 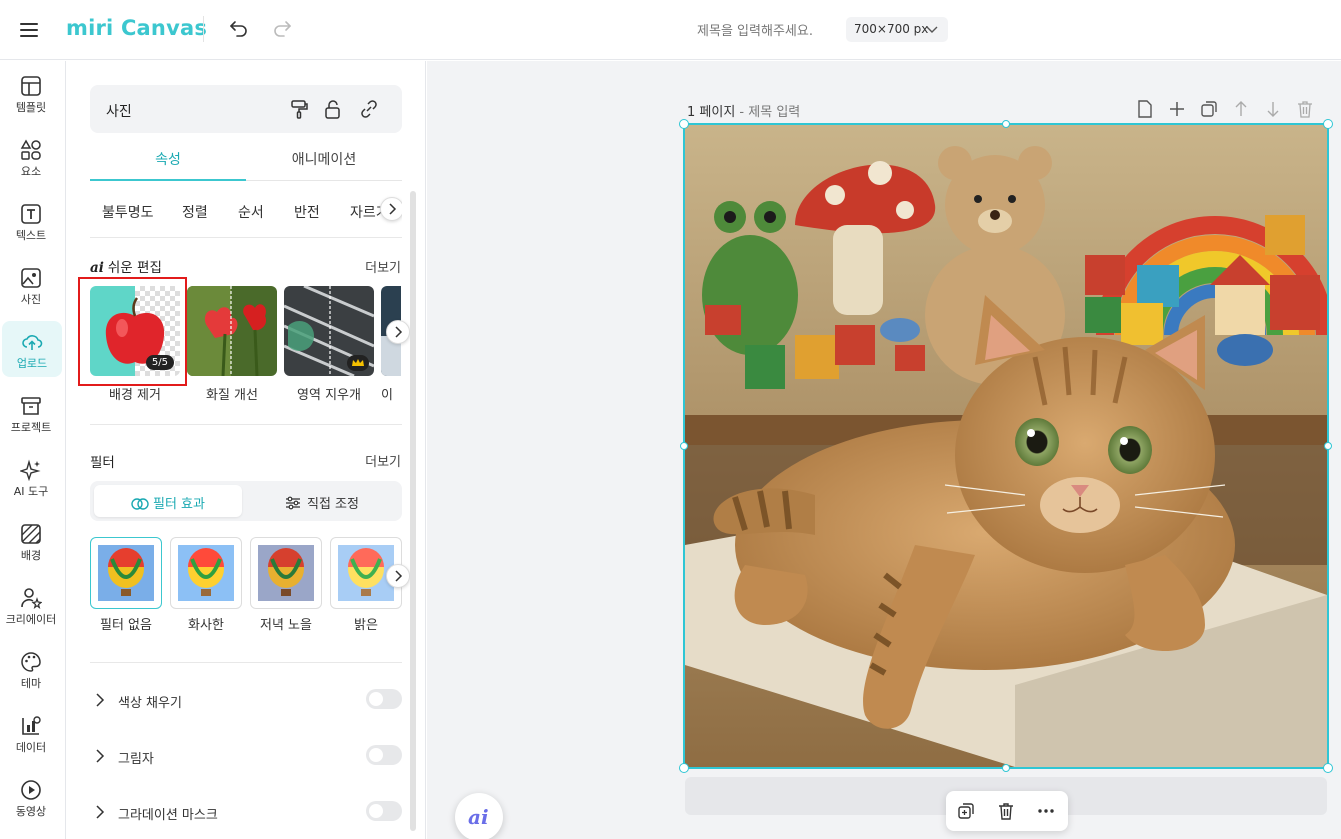 I want to click on filter-sunset, so click(x=286, y=573).